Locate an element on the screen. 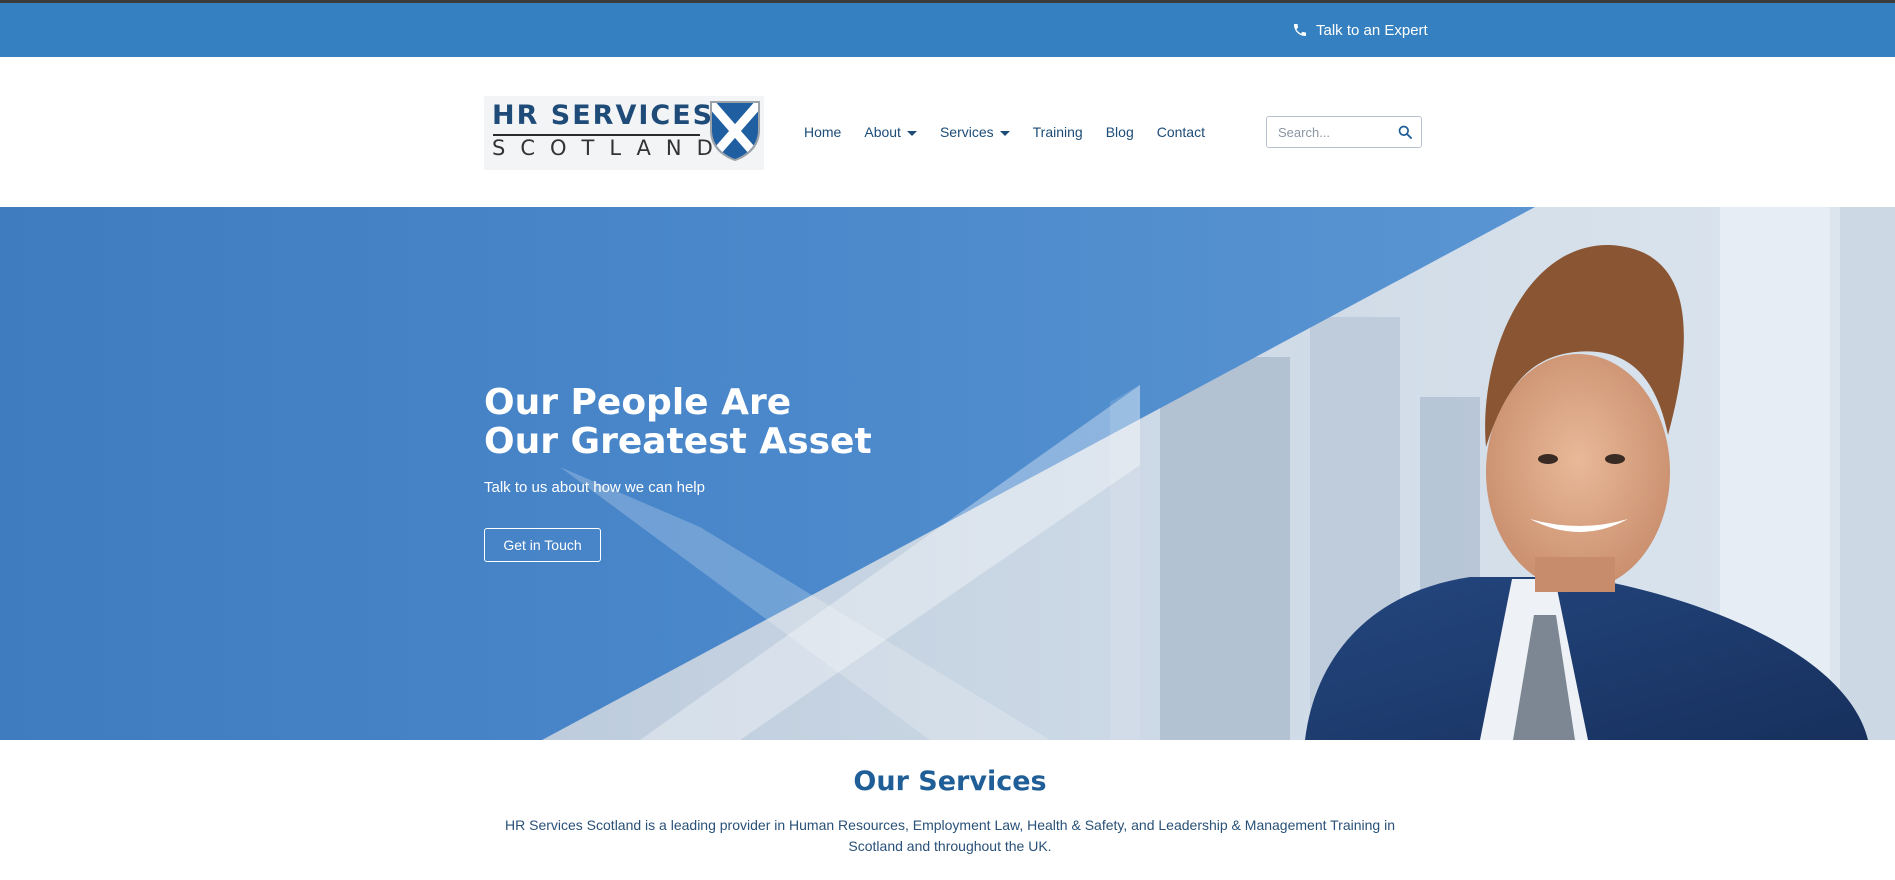 This screenshot has width=1895, height=880. hero-subtitle: Talk to us about how we can help is located at coordinates (594, 487).